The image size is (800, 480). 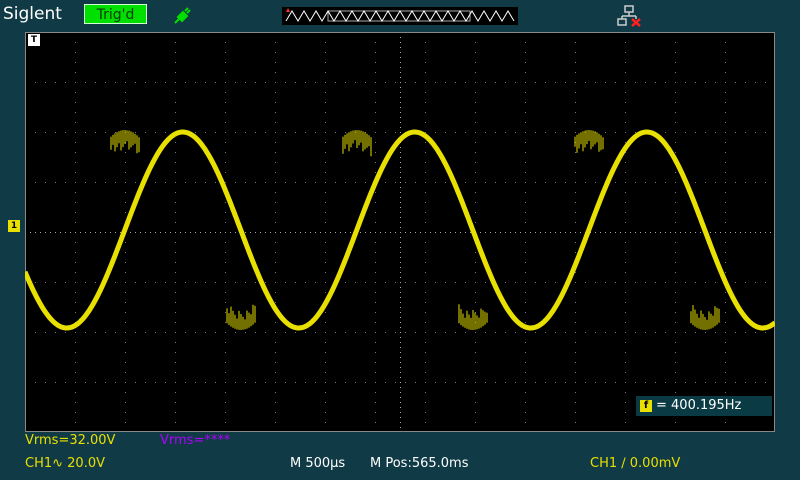 I want to click on ch2-vrms-readout: Vrms=****, so click(x=195, y=440).